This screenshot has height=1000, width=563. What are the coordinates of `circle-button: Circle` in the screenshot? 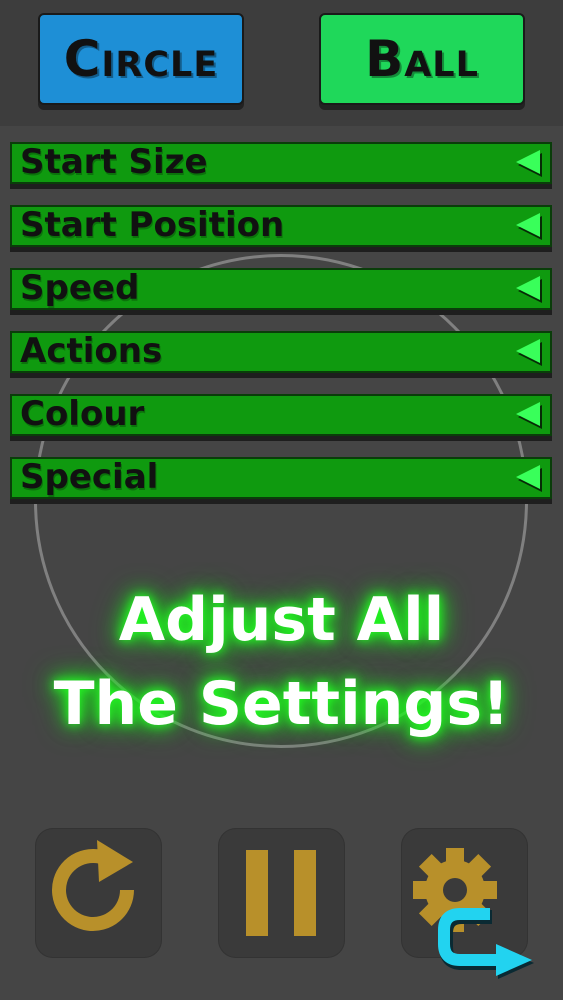 It's located at (141, 59).